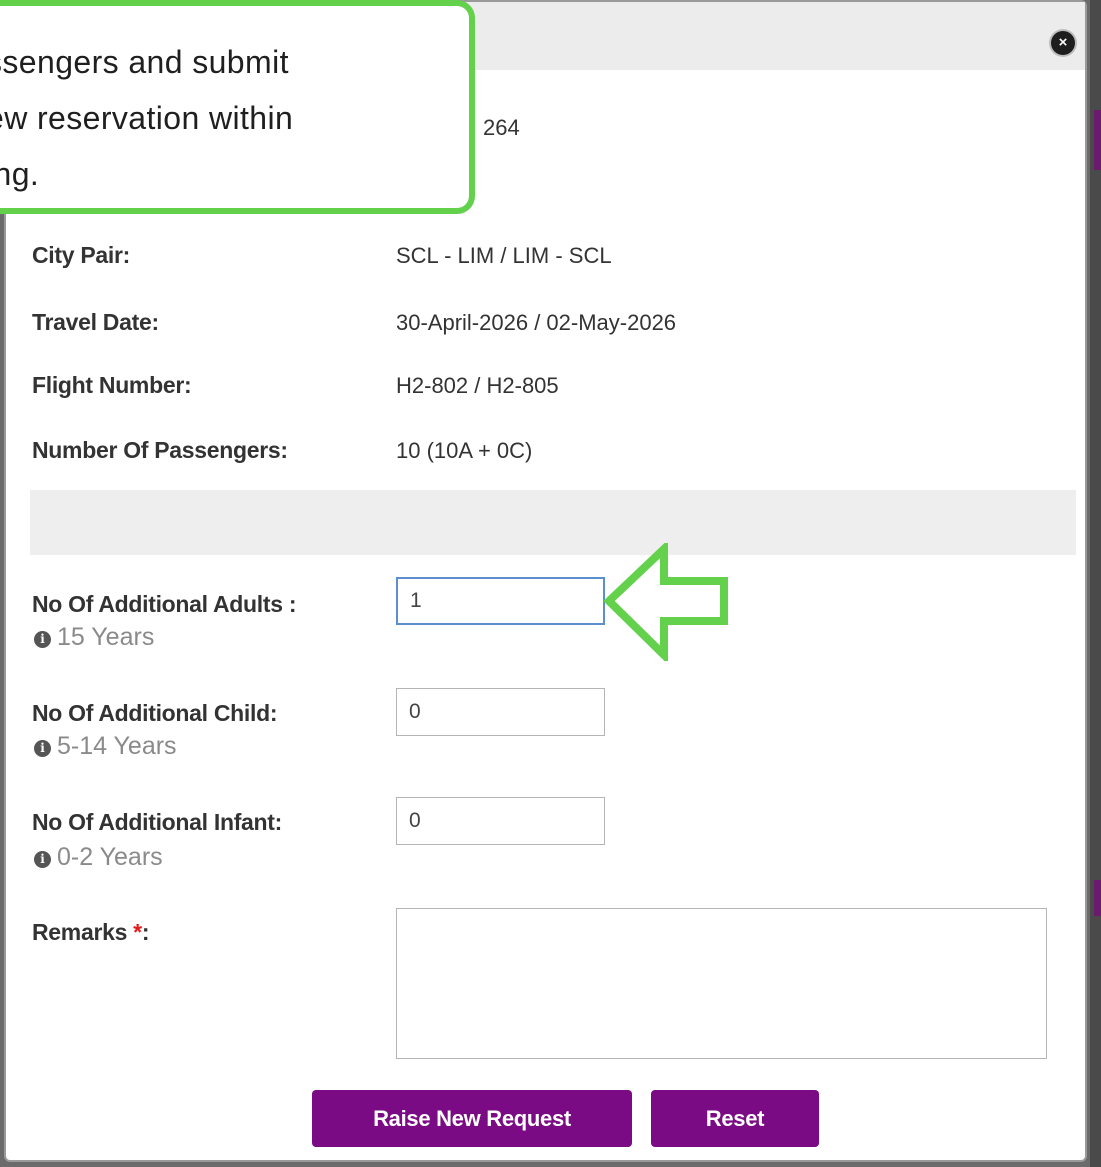 Image resolution: width=1101 pixels, height=1167 pixels. Describe the element at coordinates (95, 322) in the screenshot. I see `travel-date-label: Travel Date:` at that location.